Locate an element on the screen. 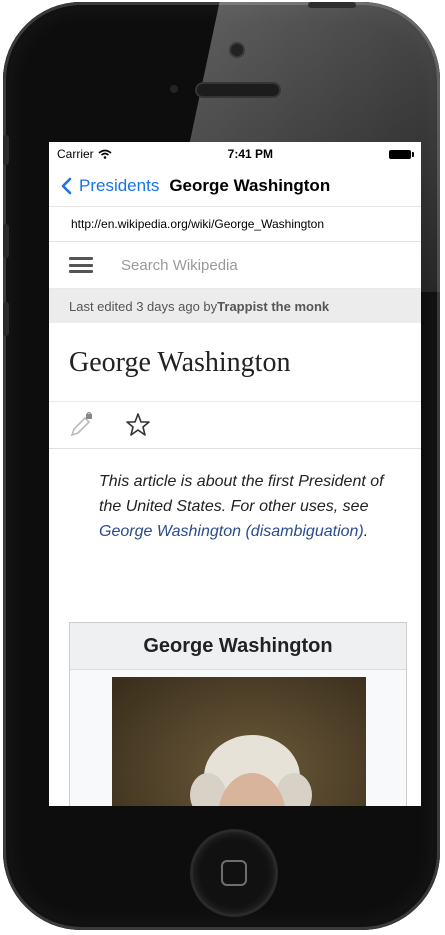 Image resolution: width=445 pixels, height=935 pixels. wifi-icon is located at coordinates (105, 154).